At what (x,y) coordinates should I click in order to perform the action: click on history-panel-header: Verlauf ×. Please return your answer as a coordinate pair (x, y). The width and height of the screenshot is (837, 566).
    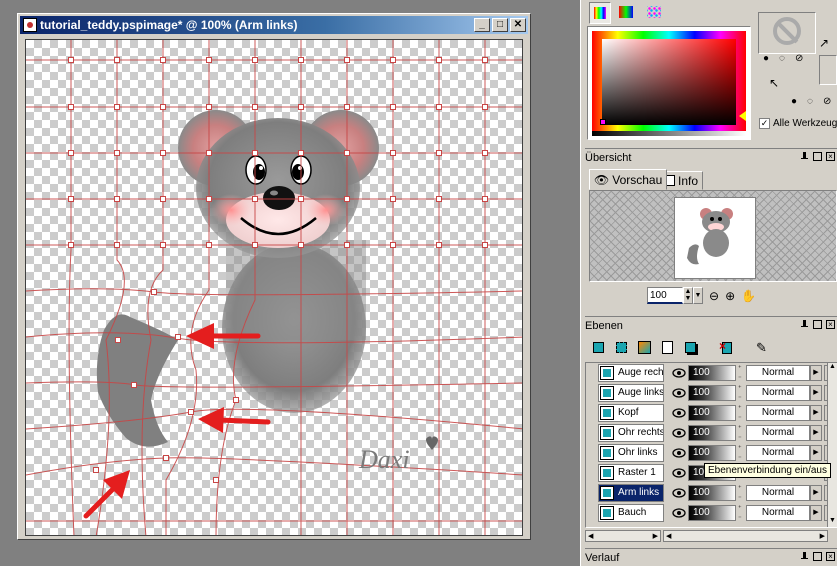
    Looking at the image, I should click on (711, 557).